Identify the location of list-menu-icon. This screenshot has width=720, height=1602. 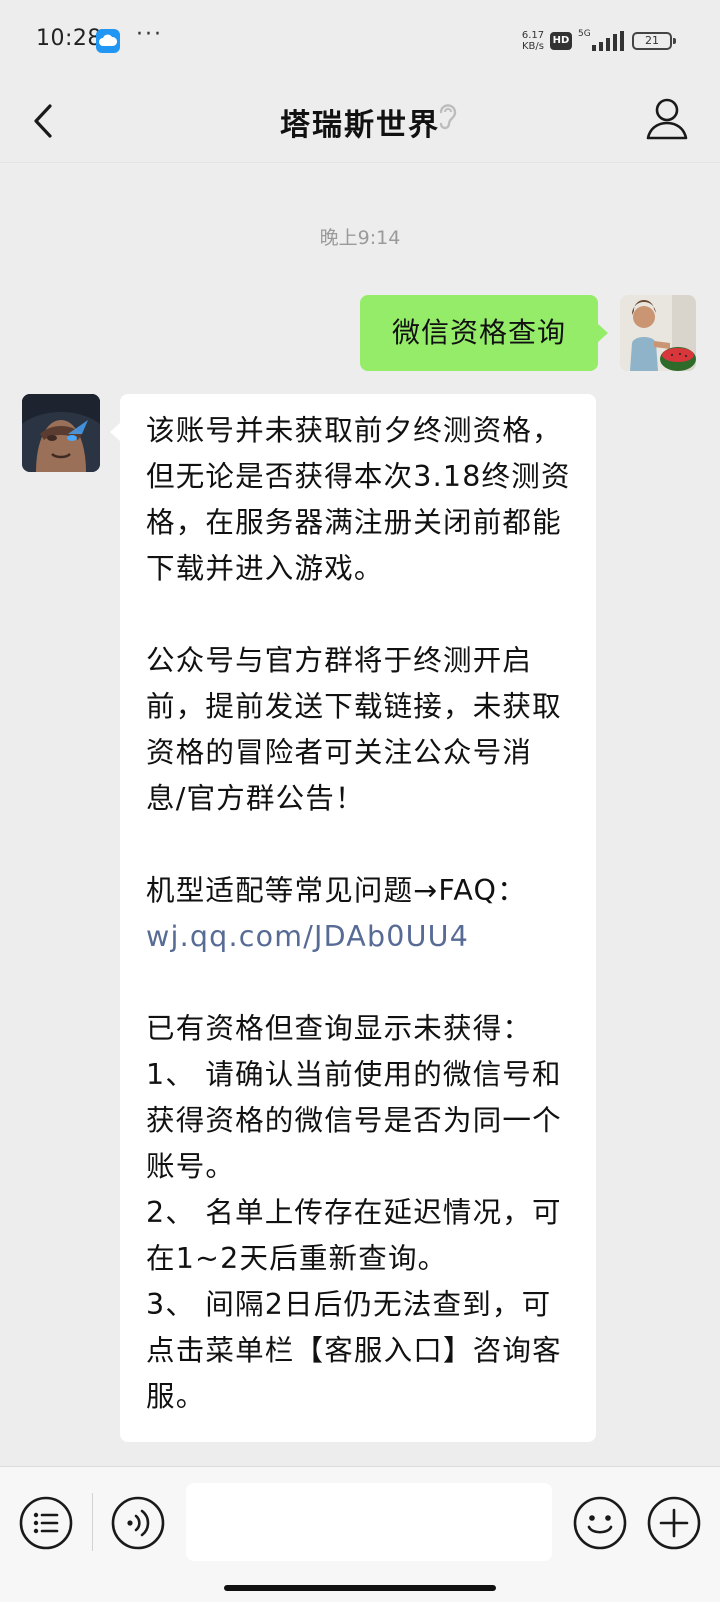
(46, 1523).